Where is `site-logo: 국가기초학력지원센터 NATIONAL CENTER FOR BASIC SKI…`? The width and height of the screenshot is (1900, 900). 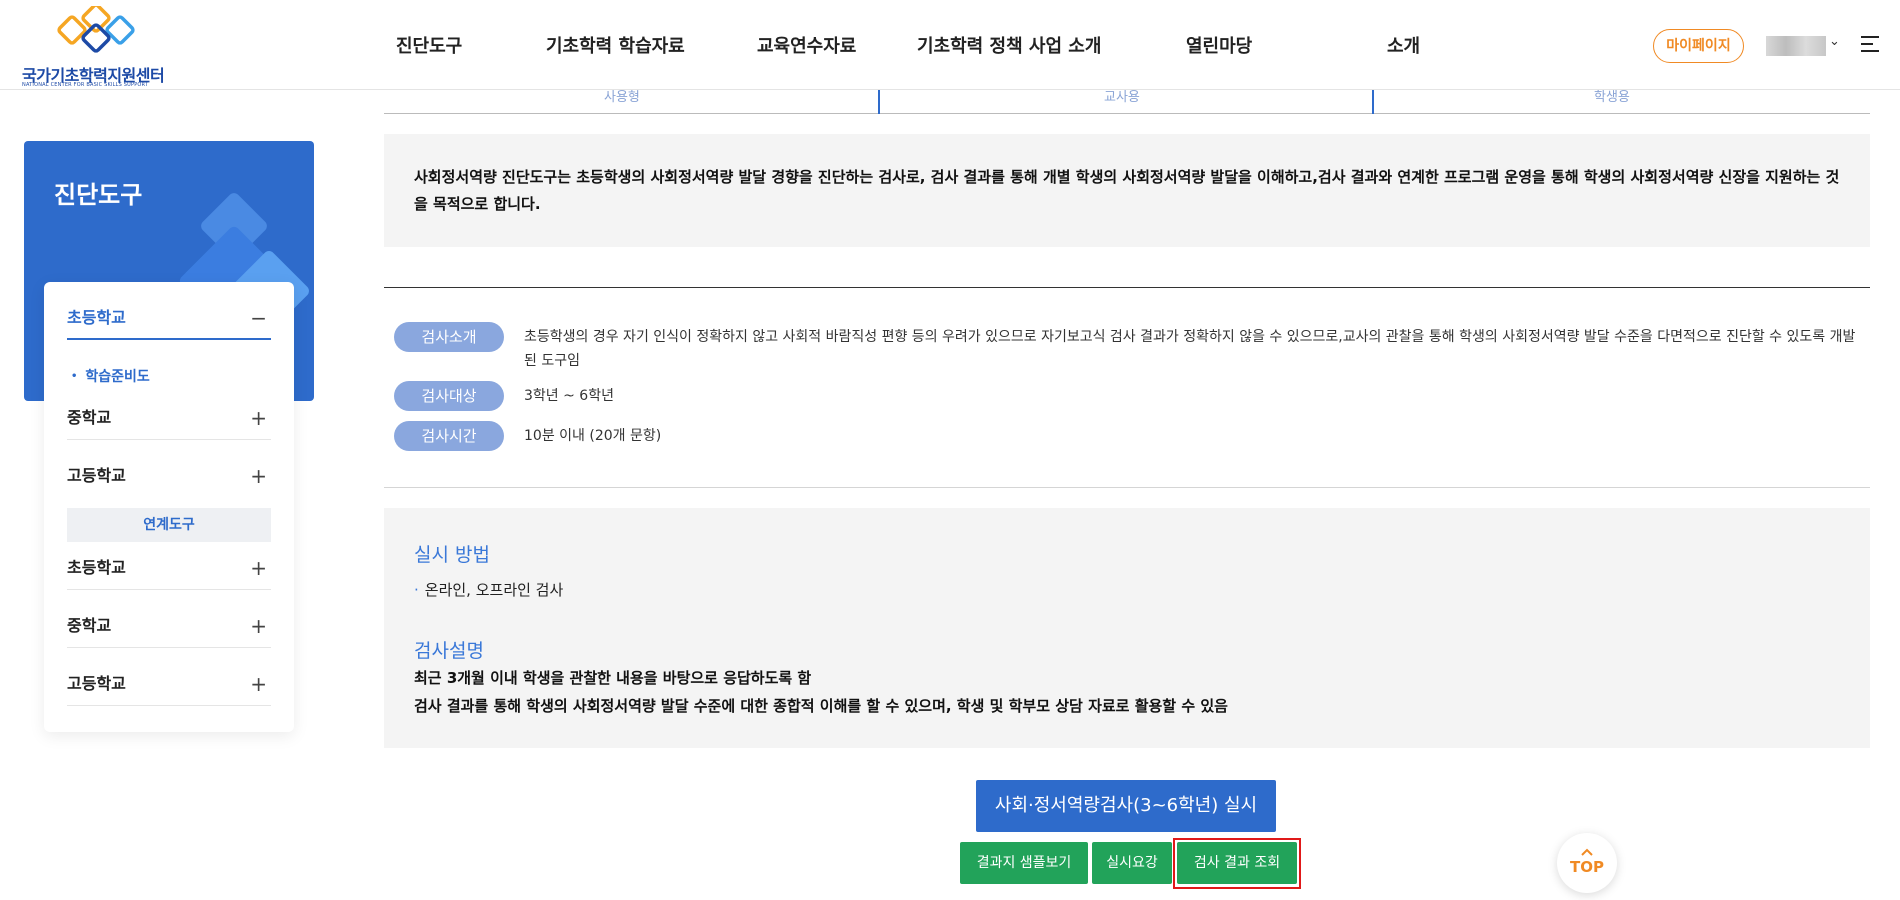 site-logo: 국가기초학력지원센터 NATIONAL CENTER FOR BASIC SKI… is located at coordinates (97, 47).